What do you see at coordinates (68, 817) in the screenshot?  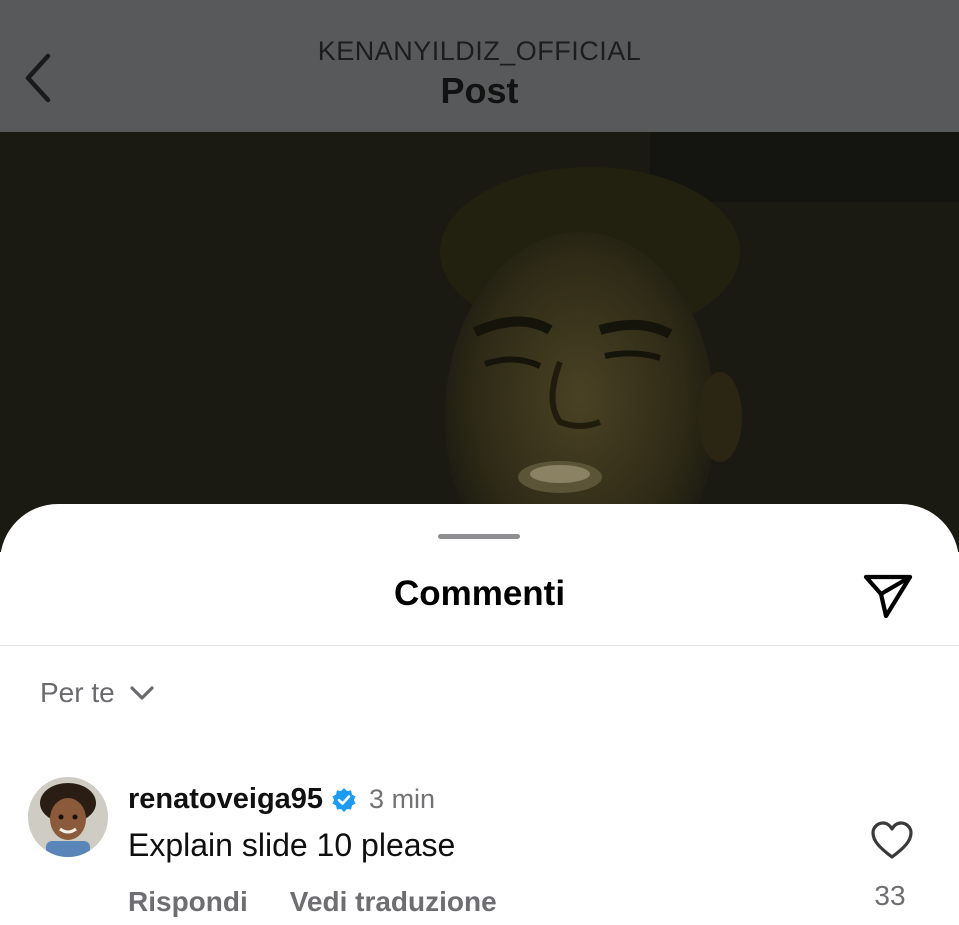 I see `avatar` at bounding box center [68, 817].